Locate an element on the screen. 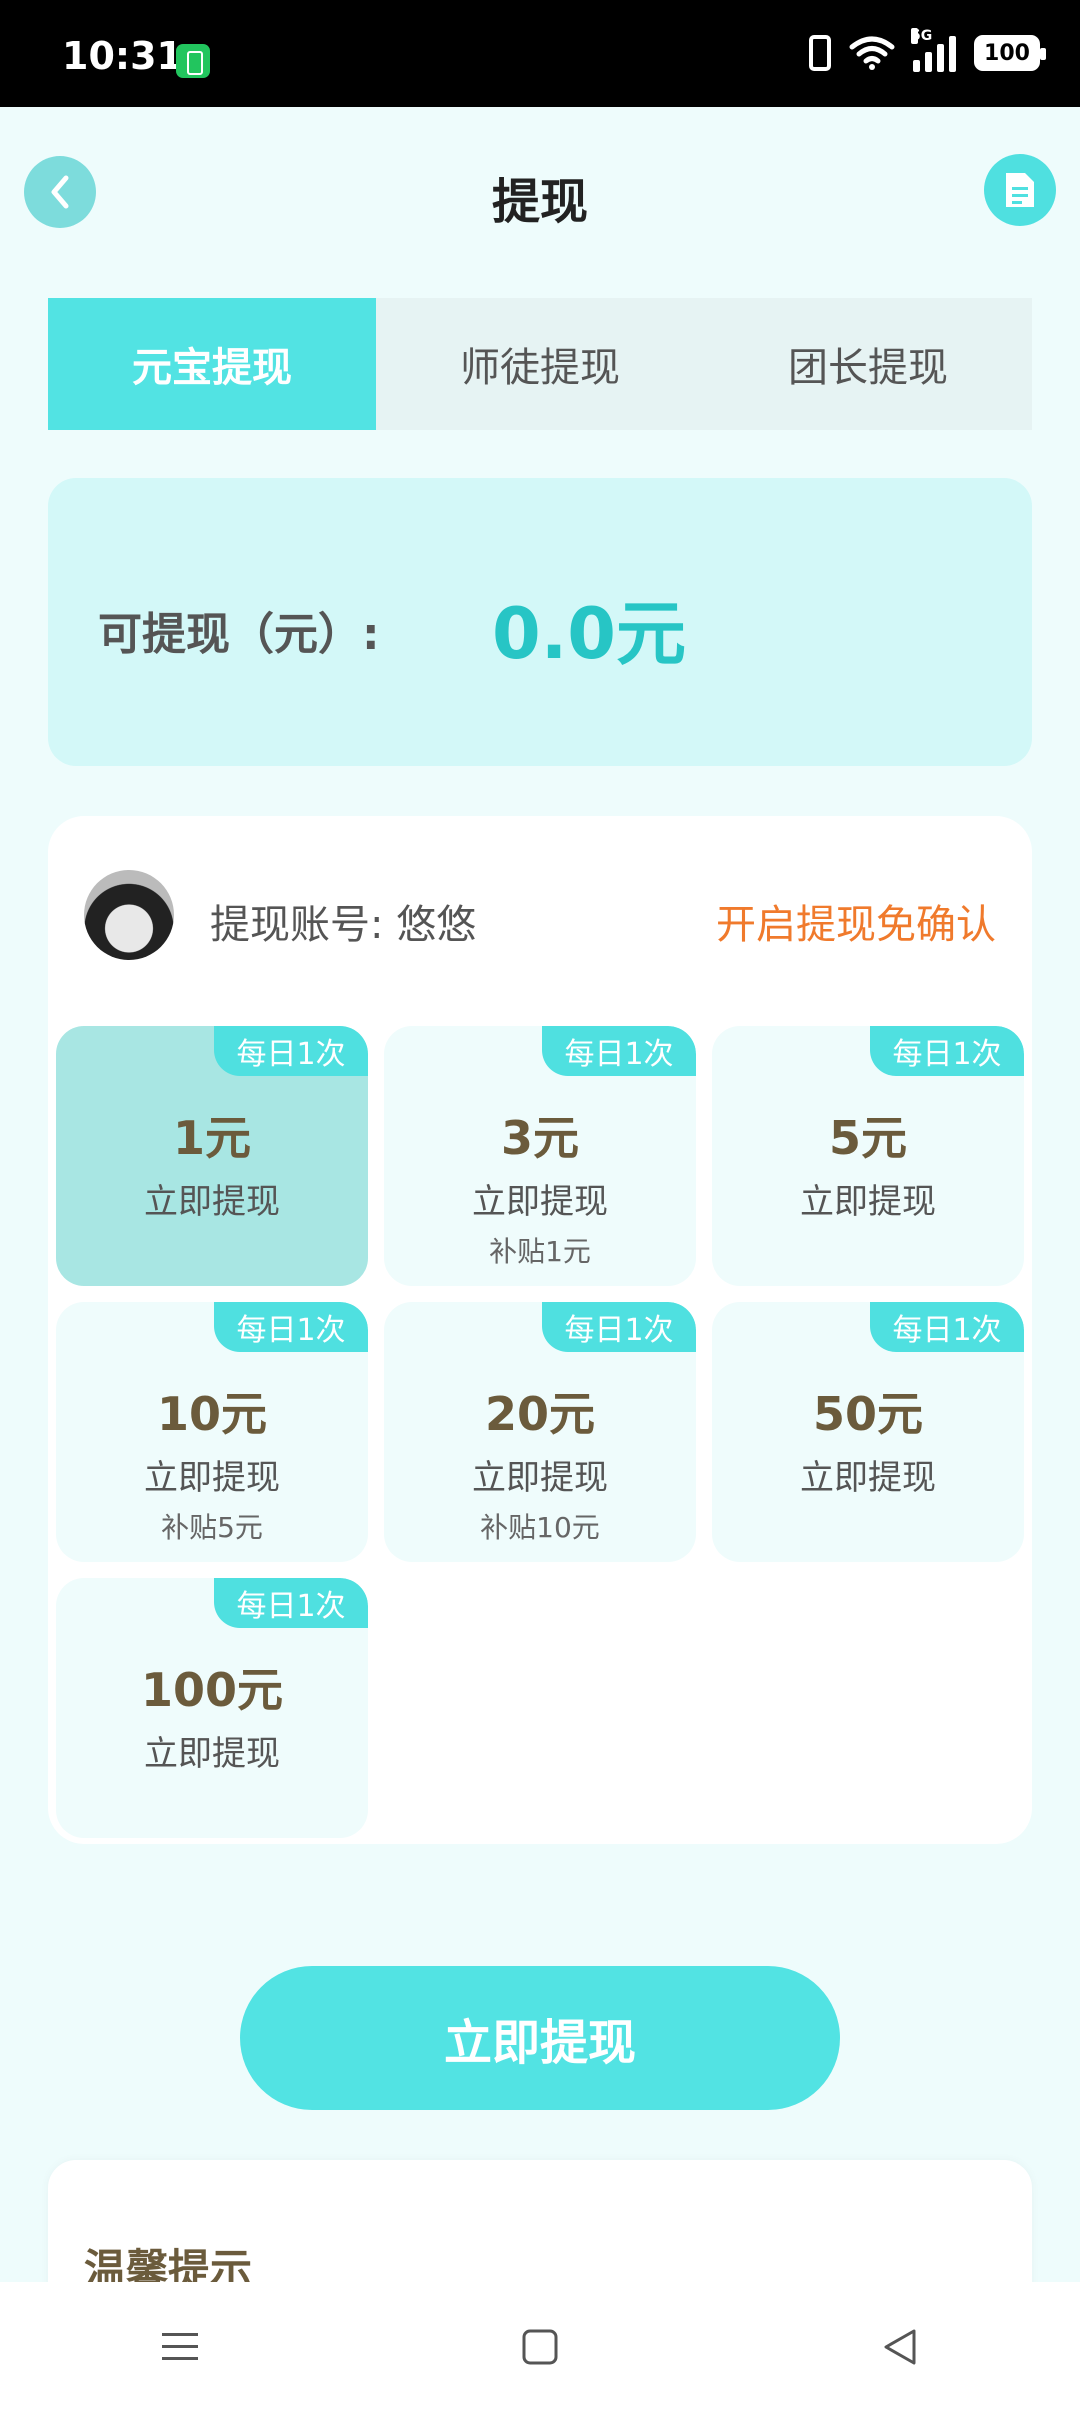 Image resolution: width=1080 pixels, height=2412 pixels. battery-icon: 100 is located at coordinates (1010, 53).